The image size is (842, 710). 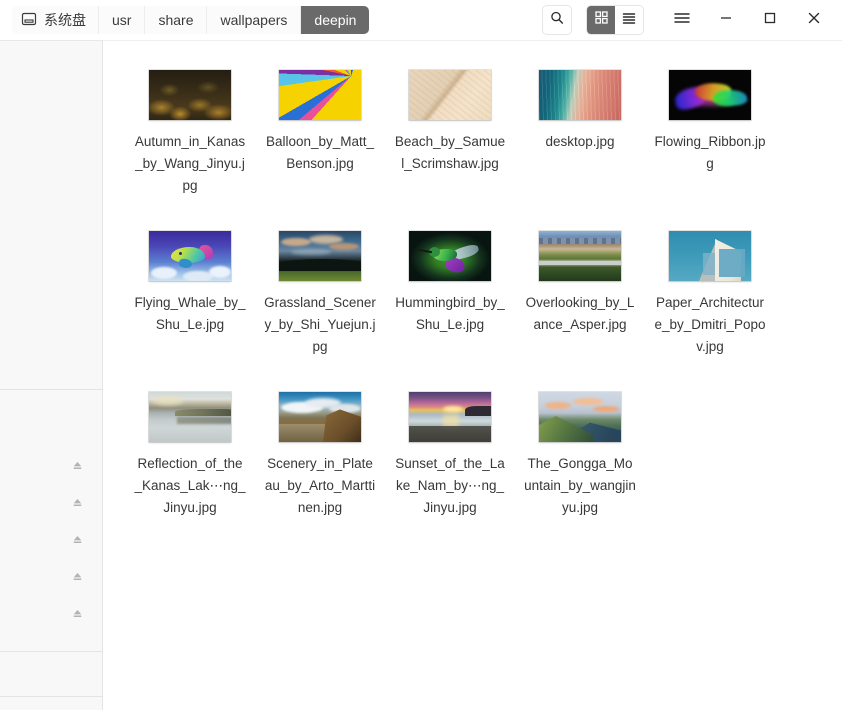 I want to click on file-item: Grassland_Scenery_by_Shi_Yuejun.jpg, so click(x=320, y=284).